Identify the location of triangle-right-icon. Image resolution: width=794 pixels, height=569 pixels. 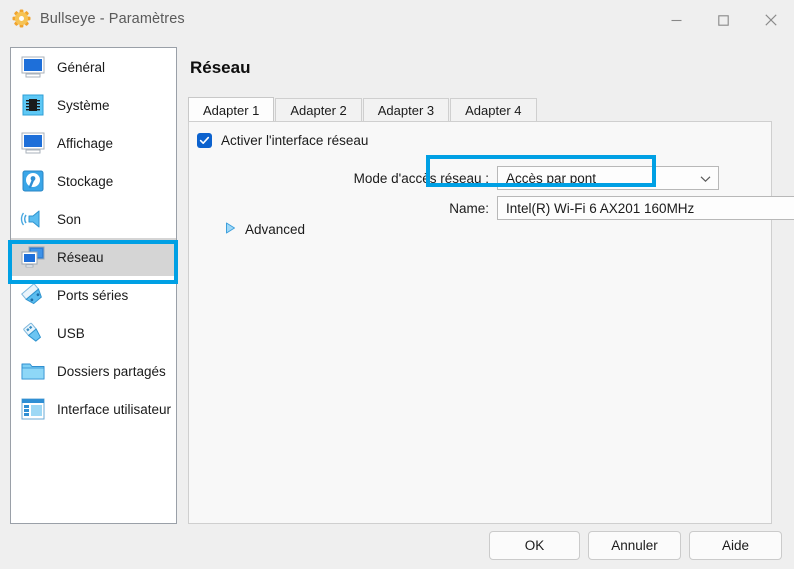
(230, 229).